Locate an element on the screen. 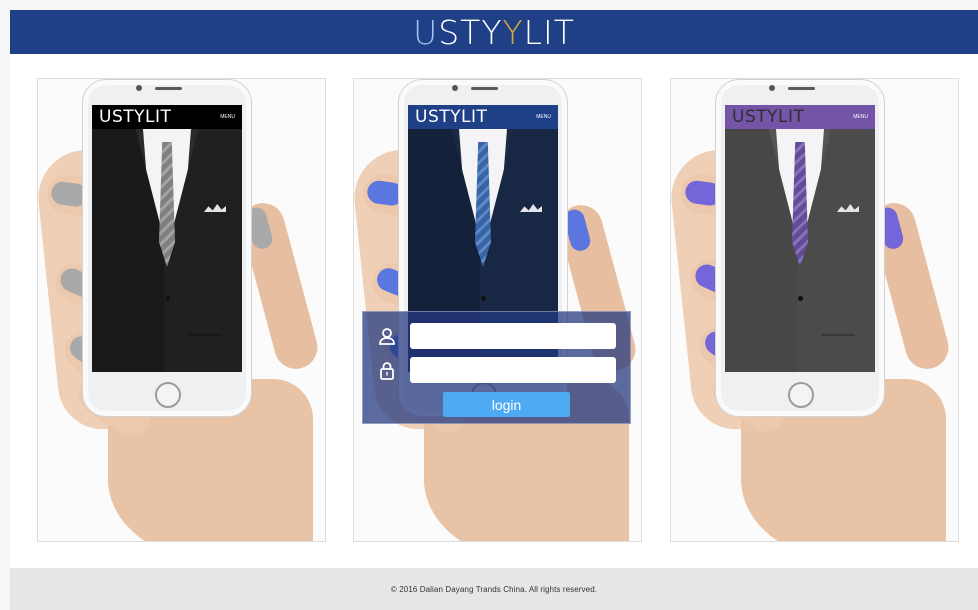 This screenshot has width=978, height=610. login-button: login is located at coordinates (506, 404).